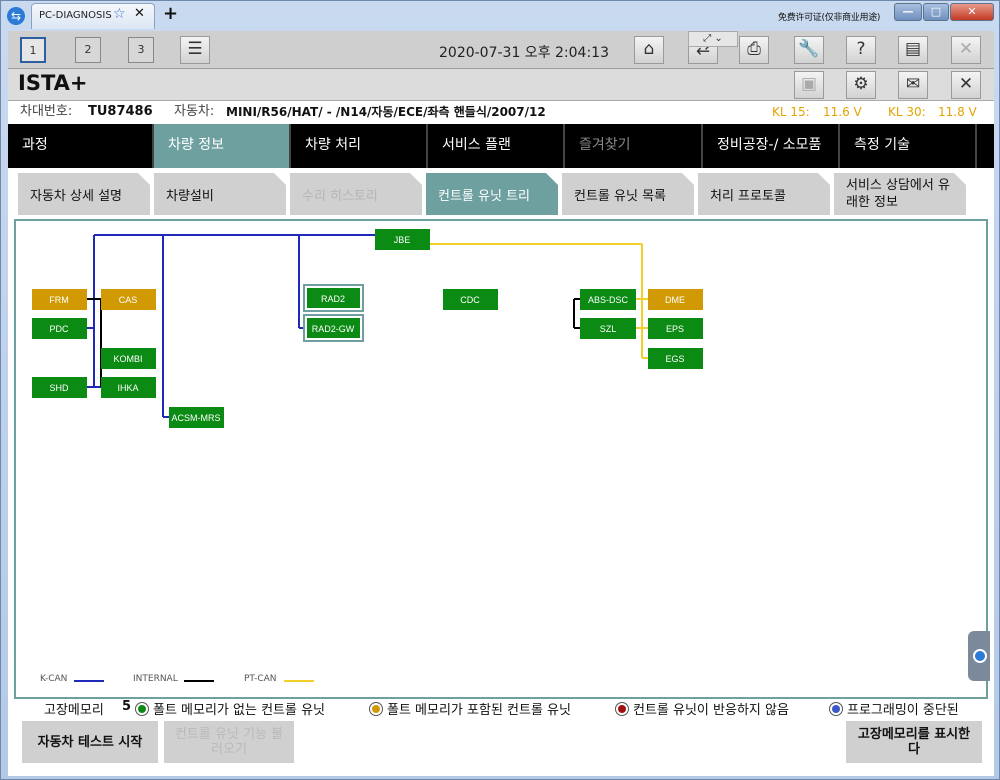 The image size is (1000, 780). Describe the element at coordinates (470, 299) in the screenshot. I see `ecu-cdc: CDC` at that location.